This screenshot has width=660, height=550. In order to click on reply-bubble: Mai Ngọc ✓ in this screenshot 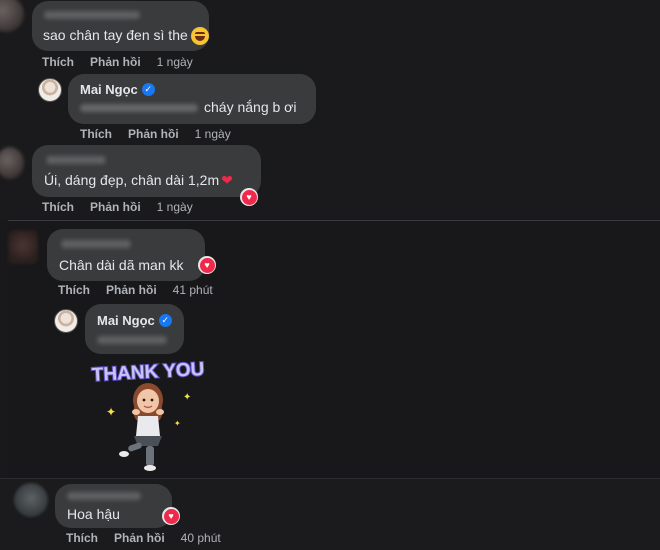, I will do `click(134, 329)`.